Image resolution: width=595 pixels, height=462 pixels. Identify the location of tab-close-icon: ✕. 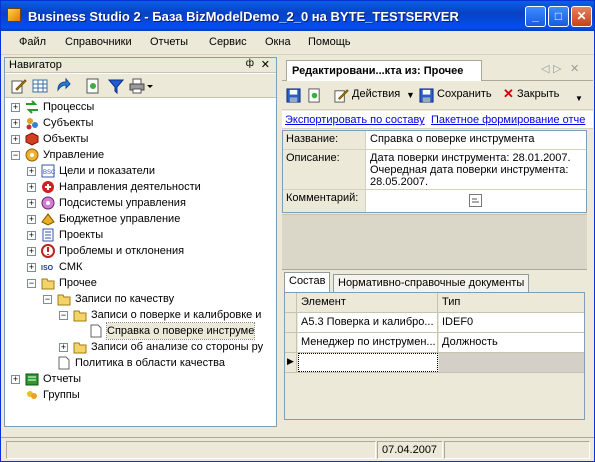
(574, 68).